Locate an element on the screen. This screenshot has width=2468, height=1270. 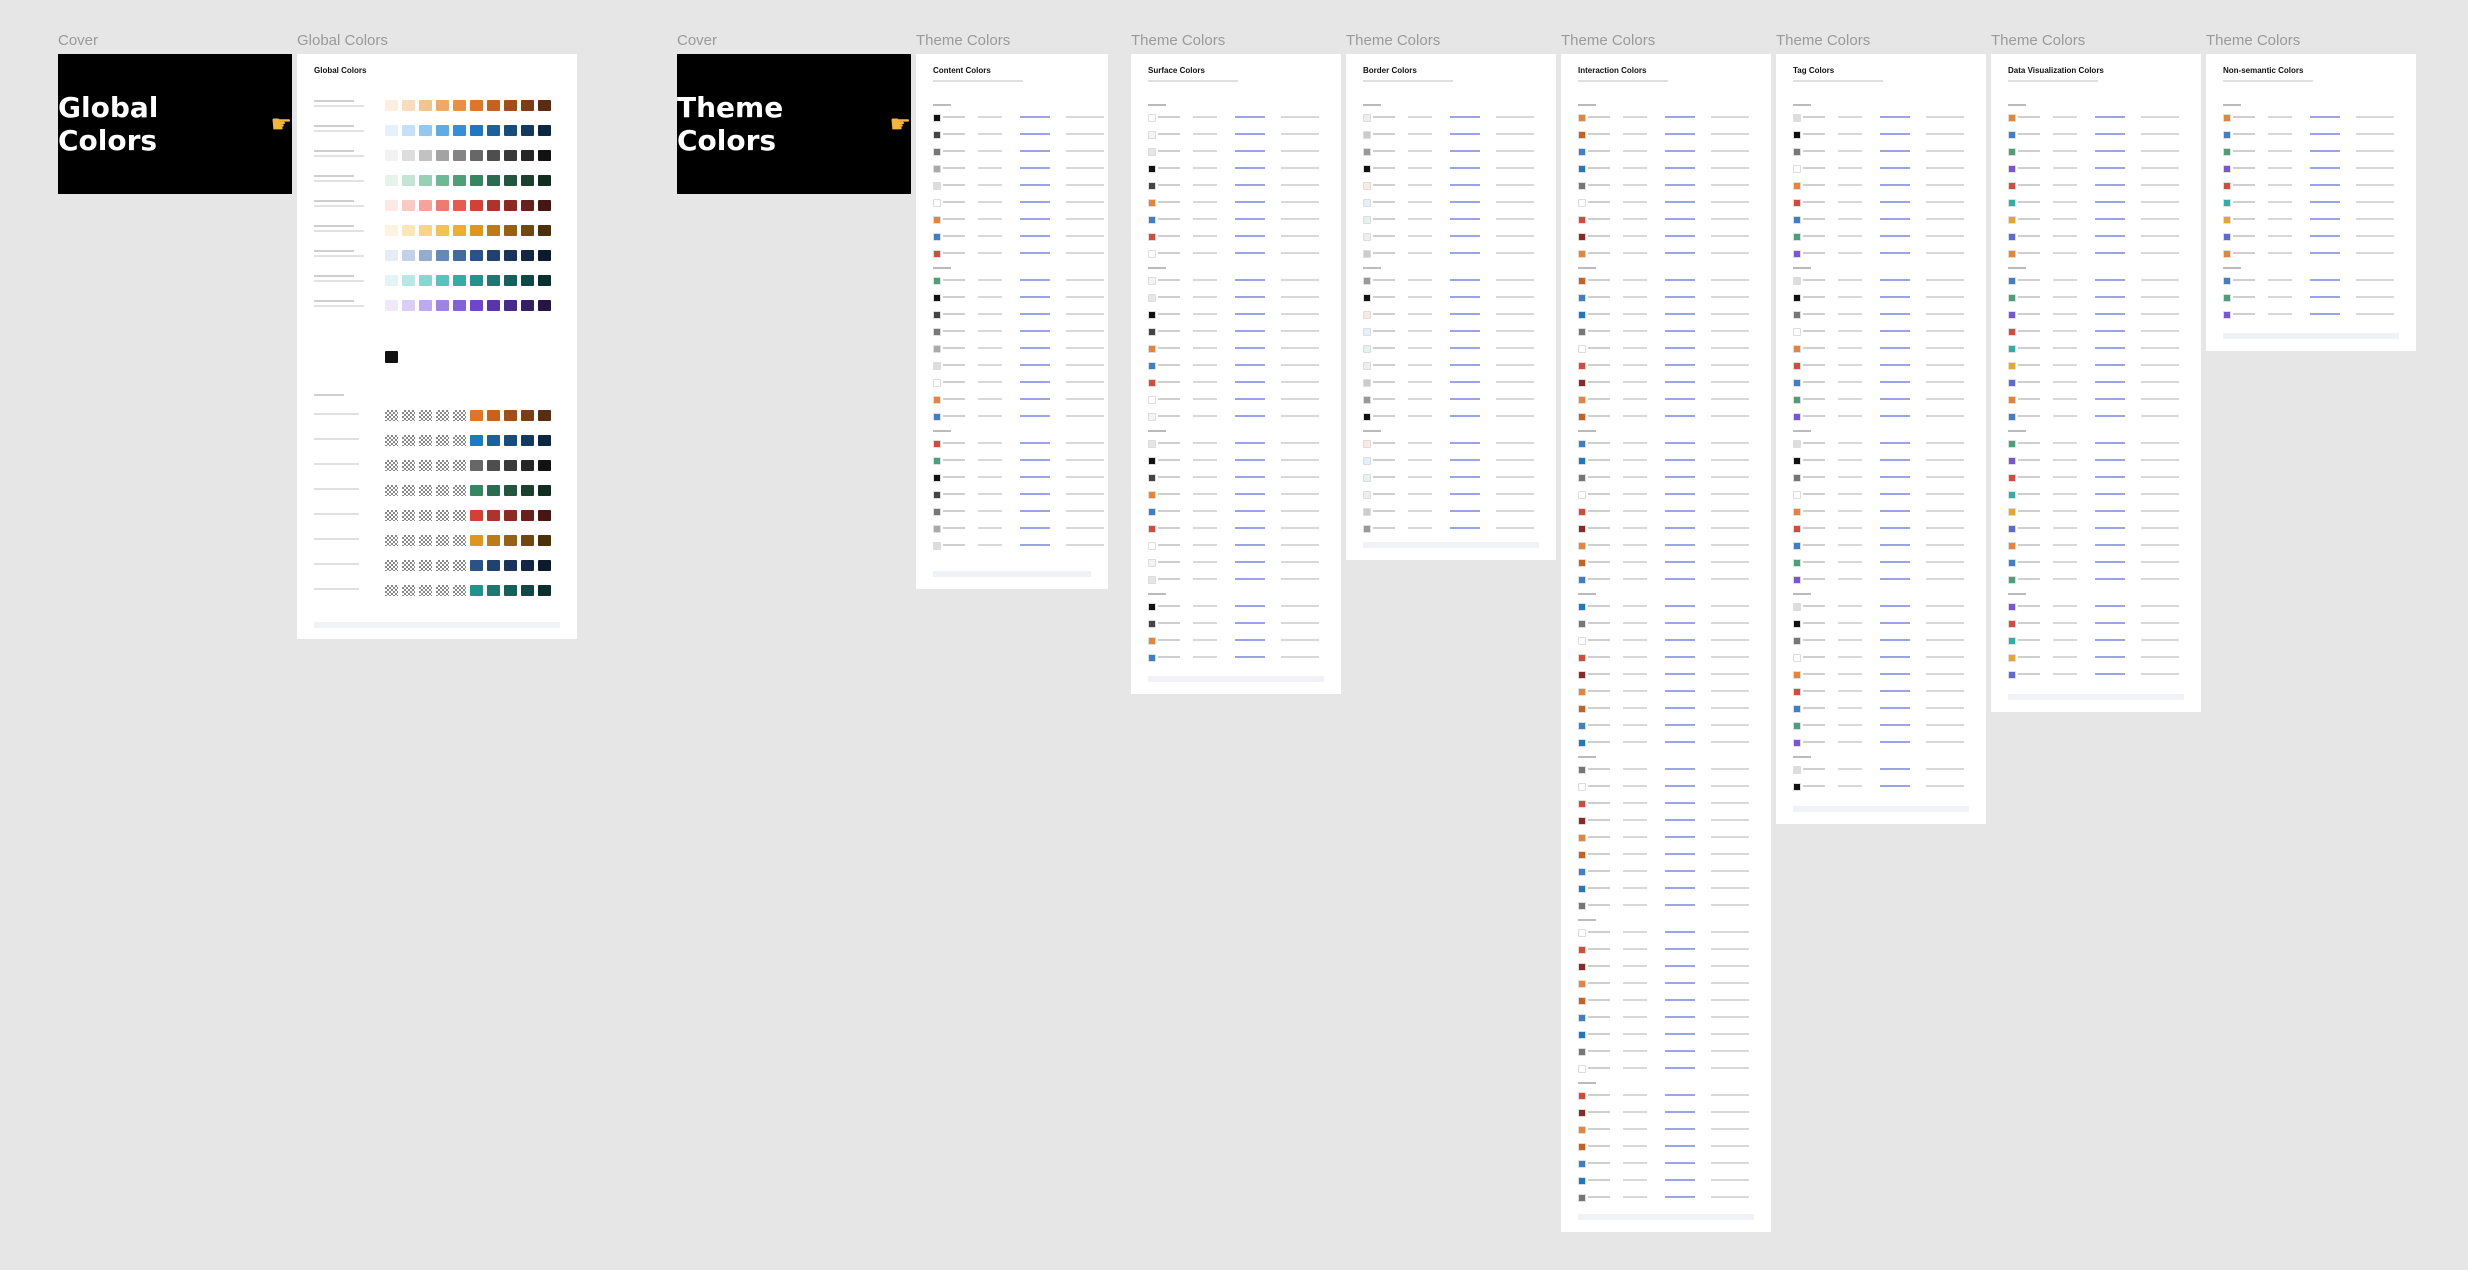
page-border-colors: Border Colors is located at coordinates (1451, 307).